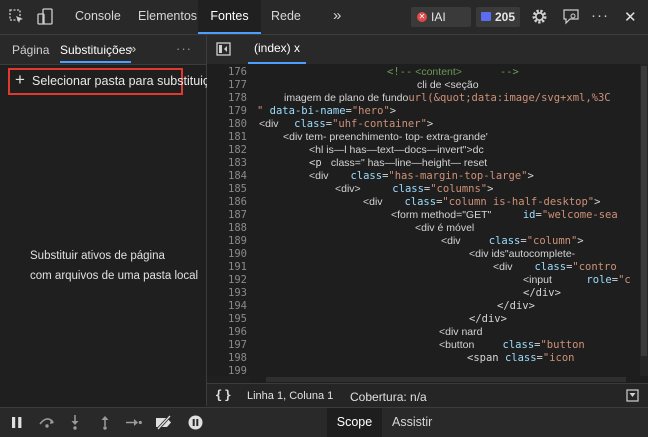 This screenshot has width=648, height=437. Describe the element at coordinates (227, 150) in the screenshot. I see `line-number: 182` at that location.